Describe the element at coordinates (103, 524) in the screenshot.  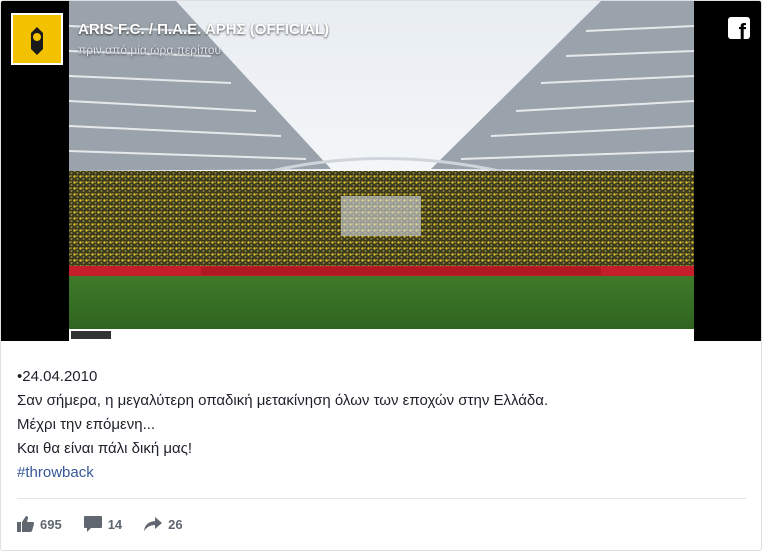
I see `comment-button: 14` at that location.